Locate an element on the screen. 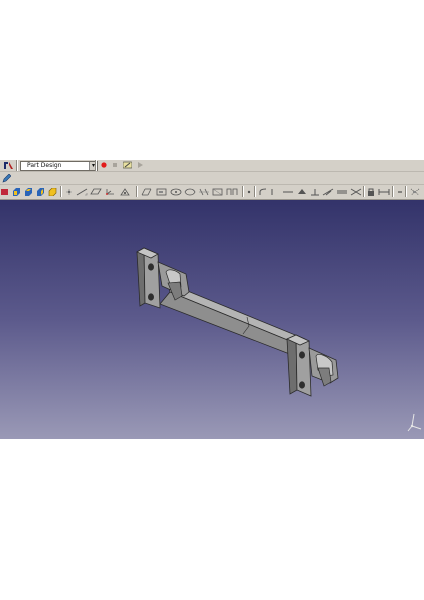  polar-pattern-icon is located at coordinates (342, 192).